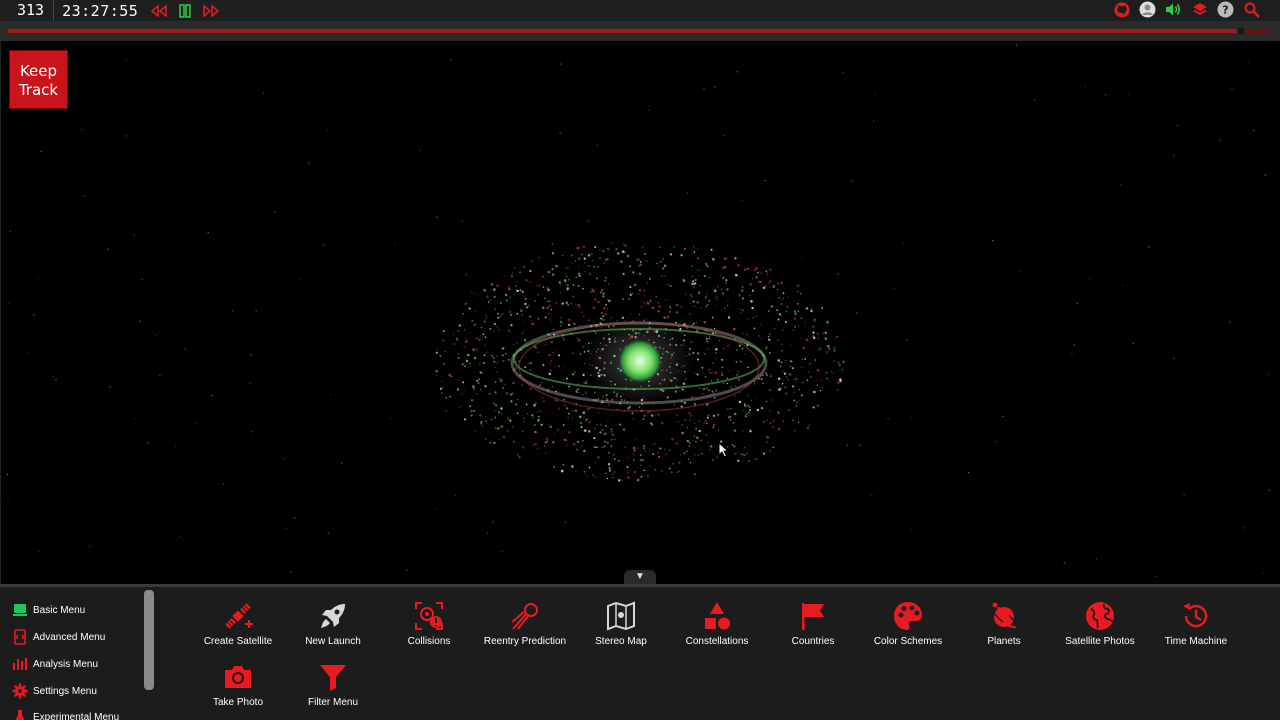 Image resolution: width=1280 pixels, height=720 pixels. Describe the element at coordinates (621, 616) in the screenshot. I see `map-icon` at that location.